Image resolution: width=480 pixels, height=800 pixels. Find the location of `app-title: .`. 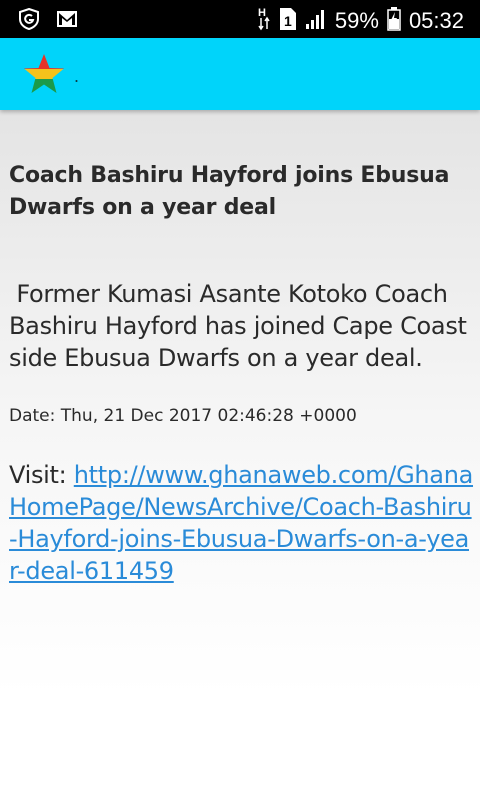

app-title: . is located at coordinates (77, 76).